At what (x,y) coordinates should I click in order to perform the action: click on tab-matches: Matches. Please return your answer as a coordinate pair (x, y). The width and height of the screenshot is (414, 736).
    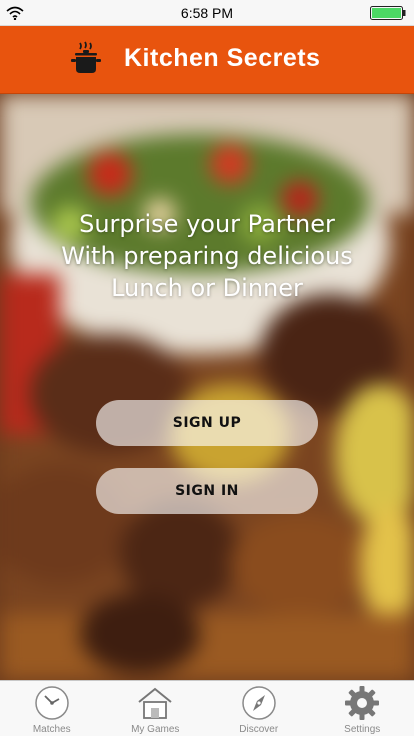
    Looking at the image, I should click on (52, 708).